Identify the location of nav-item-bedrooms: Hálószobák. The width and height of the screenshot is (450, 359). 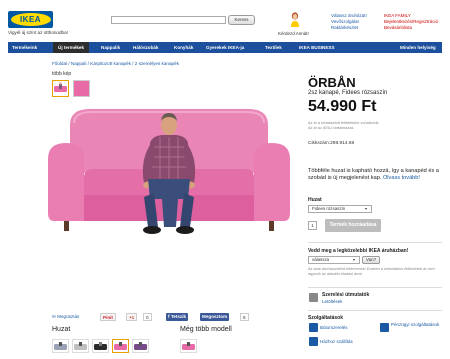
(146, 47).